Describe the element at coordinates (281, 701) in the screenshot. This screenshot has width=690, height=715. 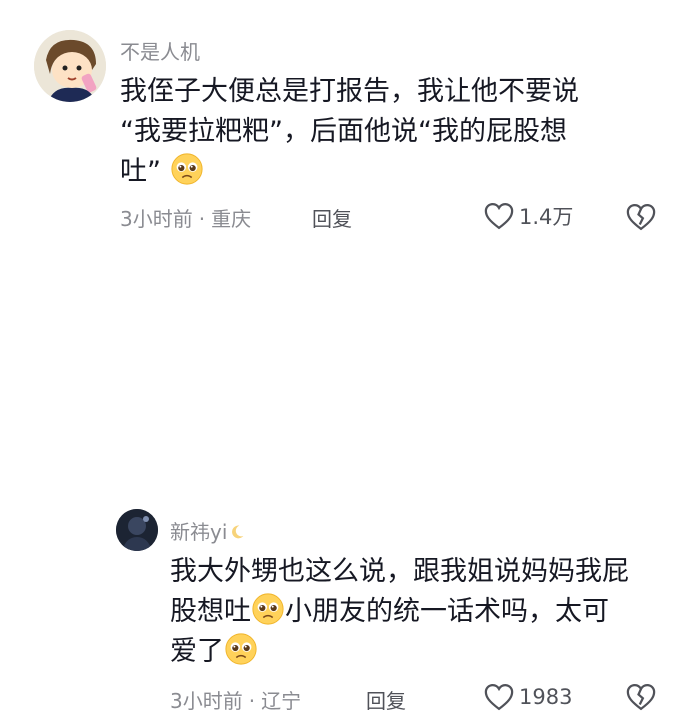
I see `comment-location: 辽宁` at that location.